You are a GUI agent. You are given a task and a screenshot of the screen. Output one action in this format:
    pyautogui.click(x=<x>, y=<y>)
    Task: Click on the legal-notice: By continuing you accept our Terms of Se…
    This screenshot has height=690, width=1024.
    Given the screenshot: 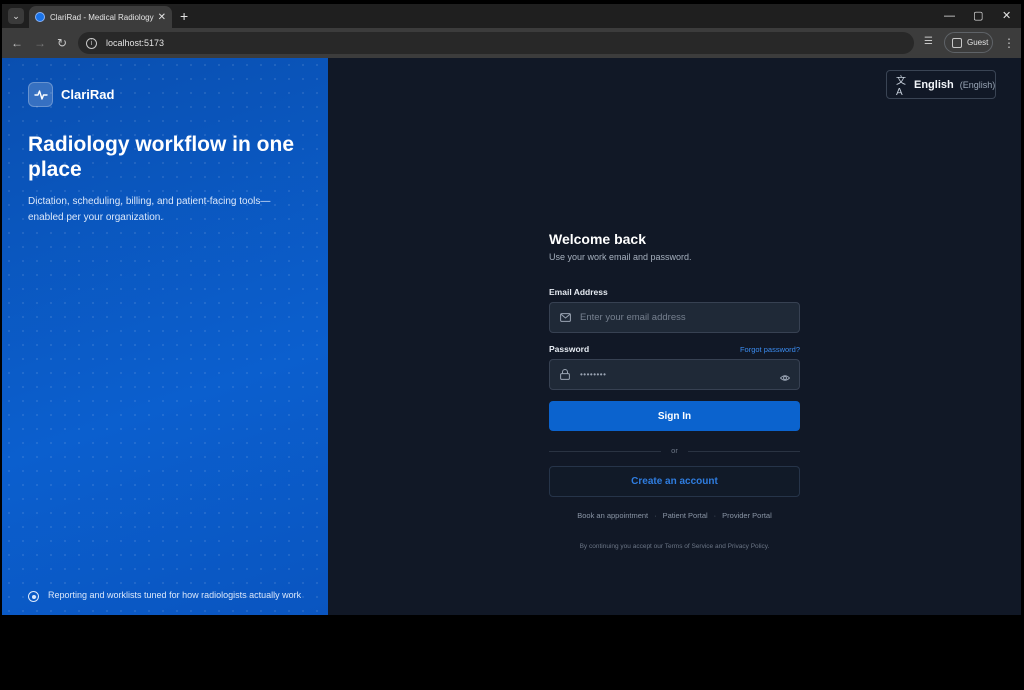 What is the action you would take?
    pyautogui.click(x=674, y=546)
    